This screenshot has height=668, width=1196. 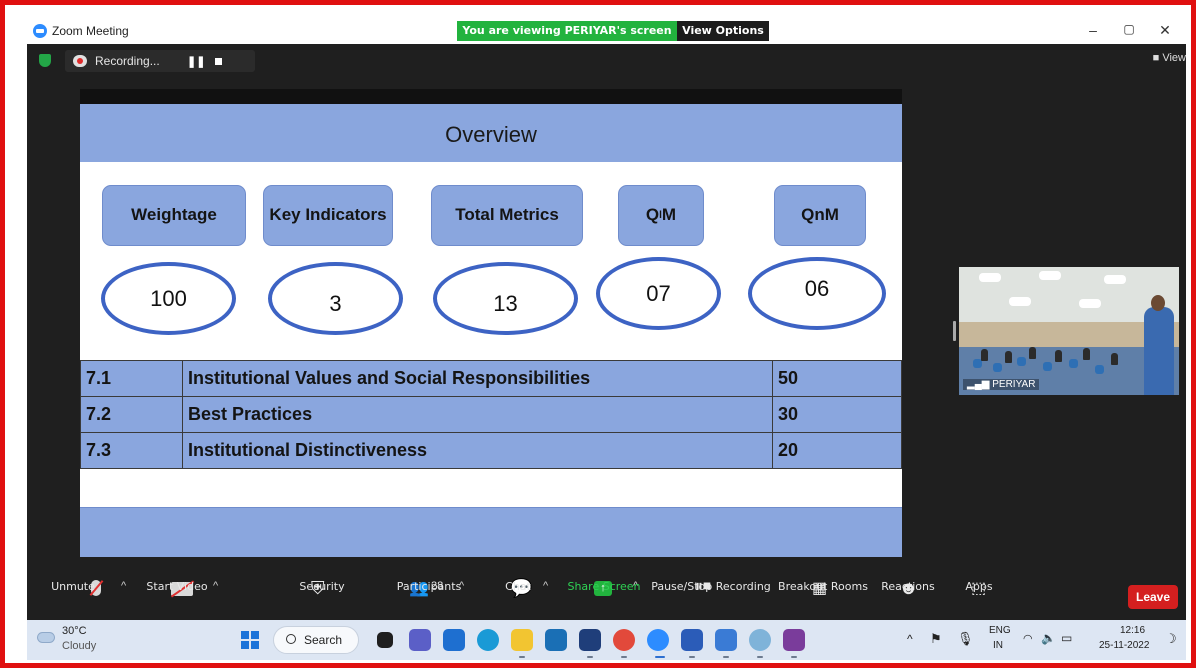 I want to click on value-qnm: 06, so click(x=817, y=293).